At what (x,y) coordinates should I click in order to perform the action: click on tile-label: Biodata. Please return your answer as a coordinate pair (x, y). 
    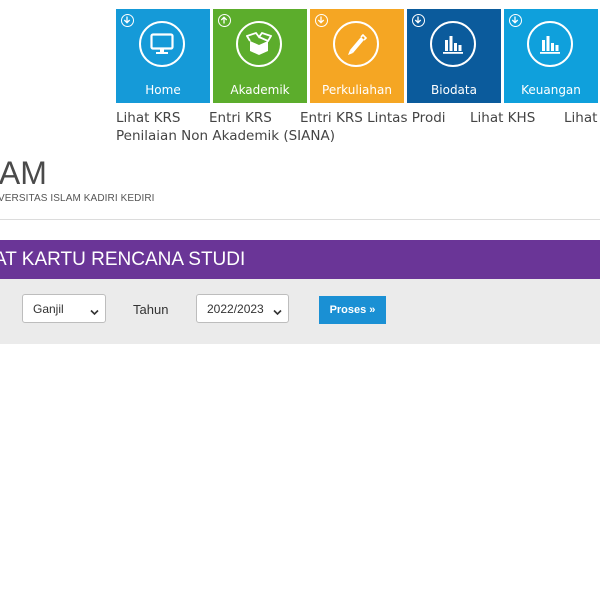
    Looking at the image, I should click on (454, 90).